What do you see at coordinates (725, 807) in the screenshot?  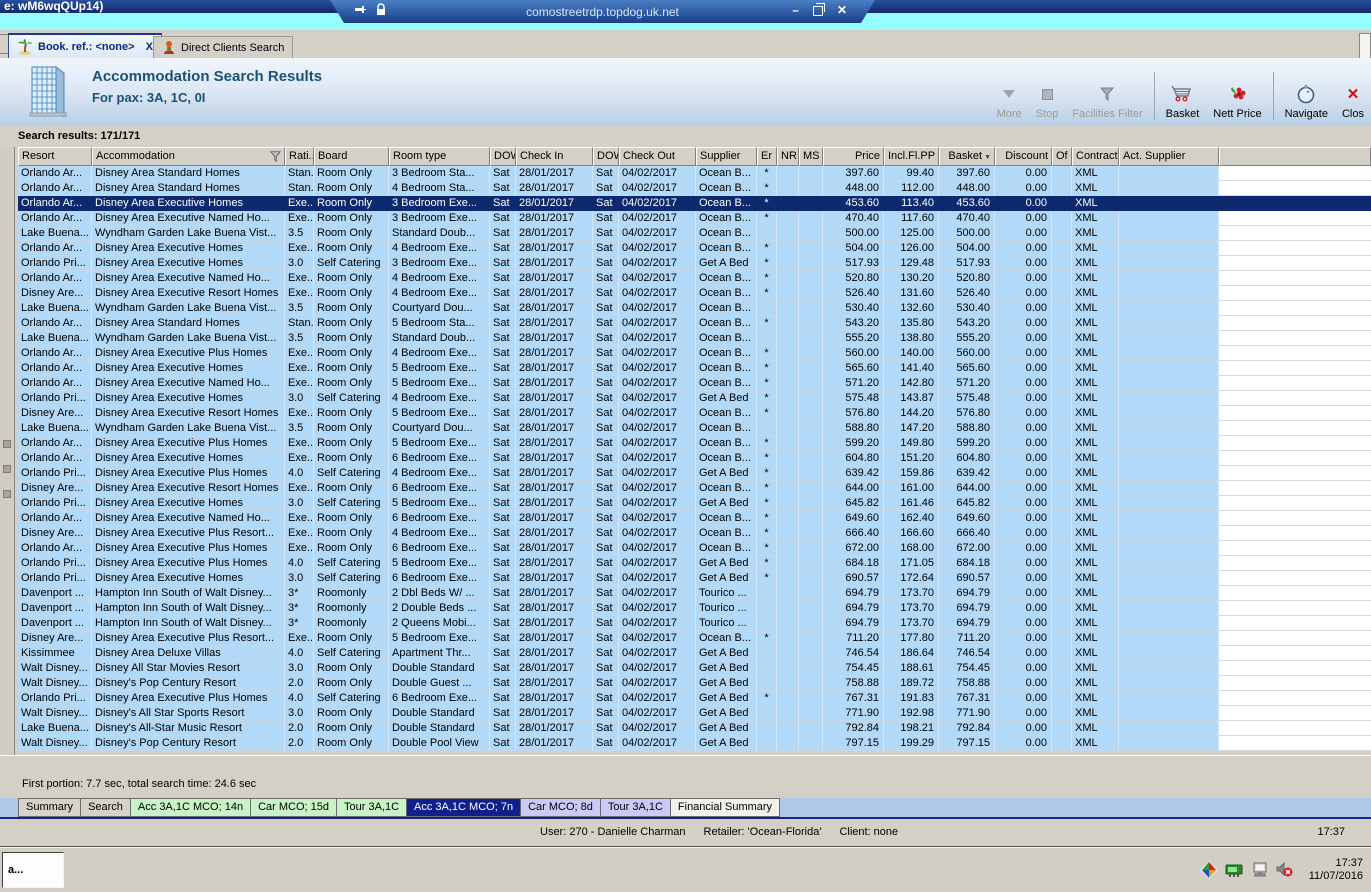 I see `itinerary-tab-financial-summary: Financial Summary` at bounding box center [725, 807].